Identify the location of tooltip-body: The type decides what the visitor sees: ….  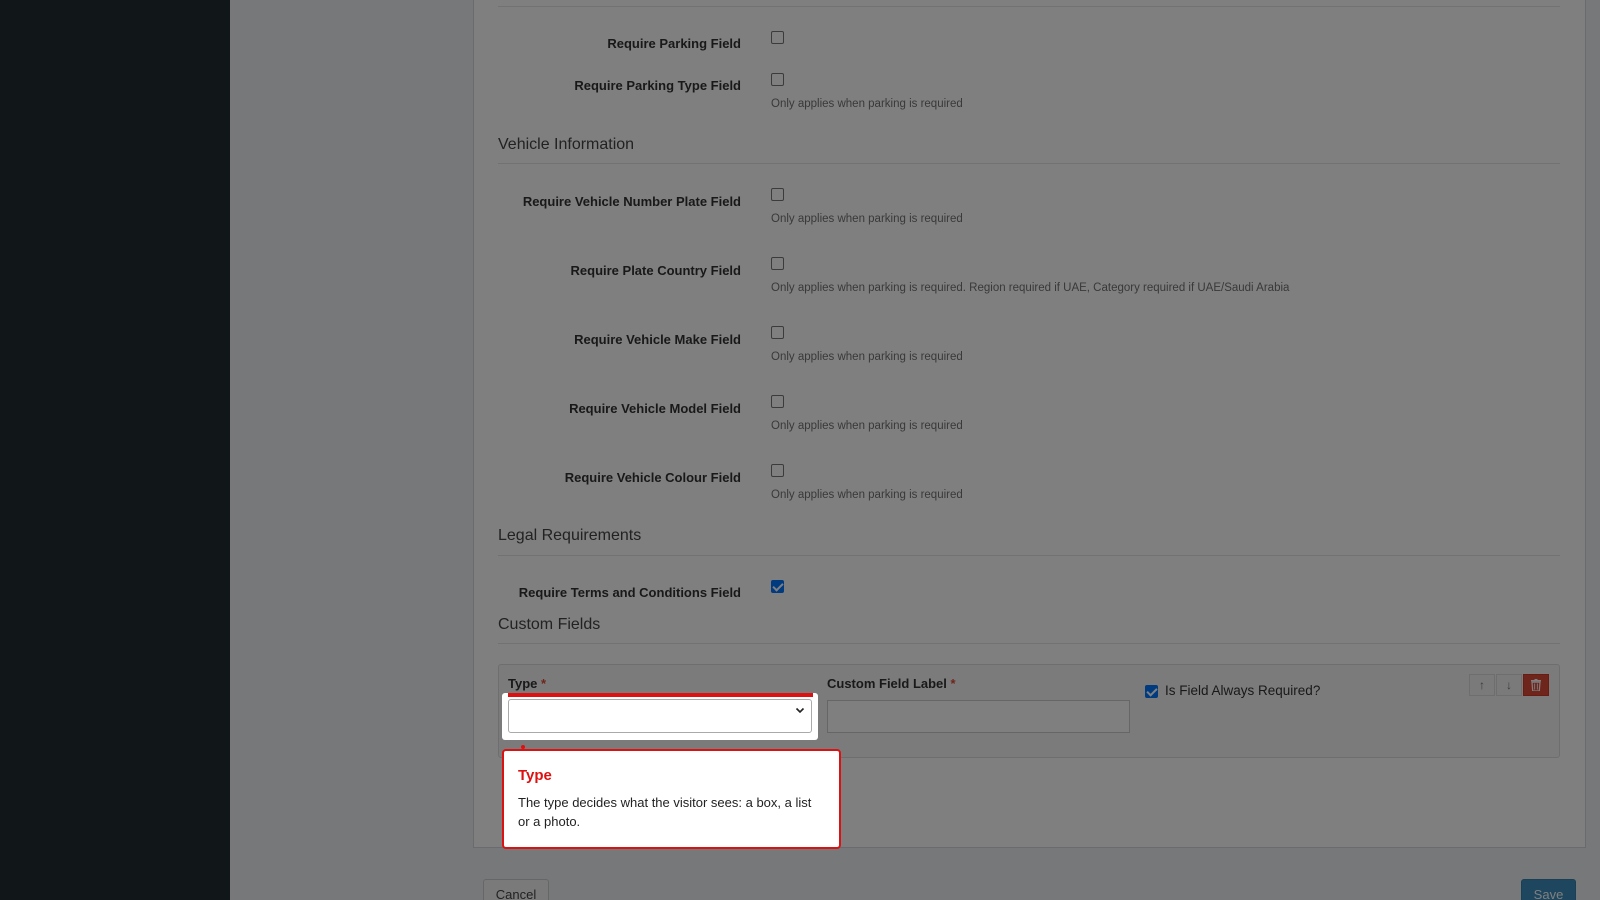
(665, 812).